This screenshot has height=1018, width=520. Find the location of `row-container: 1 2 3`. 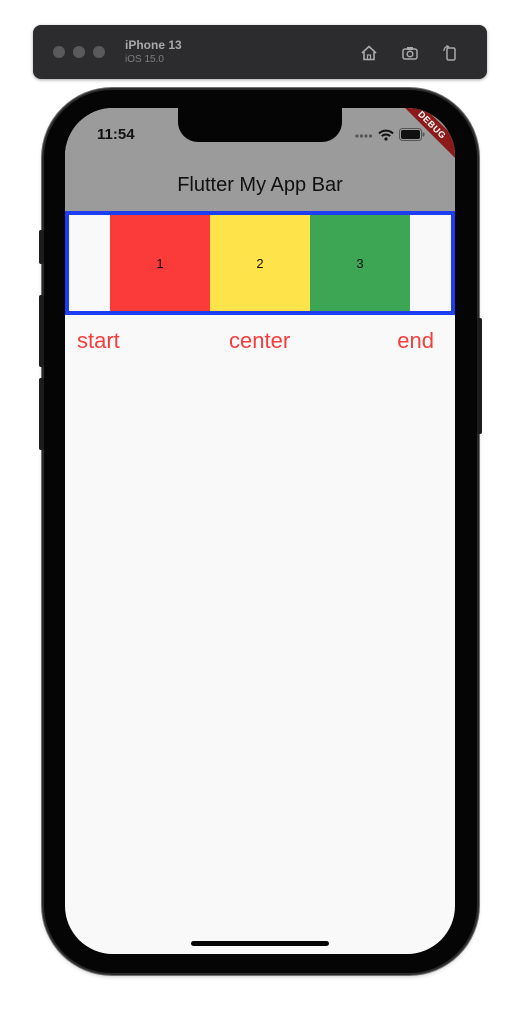

row-container: 1 2 3 is located at coordinates (260, 263).